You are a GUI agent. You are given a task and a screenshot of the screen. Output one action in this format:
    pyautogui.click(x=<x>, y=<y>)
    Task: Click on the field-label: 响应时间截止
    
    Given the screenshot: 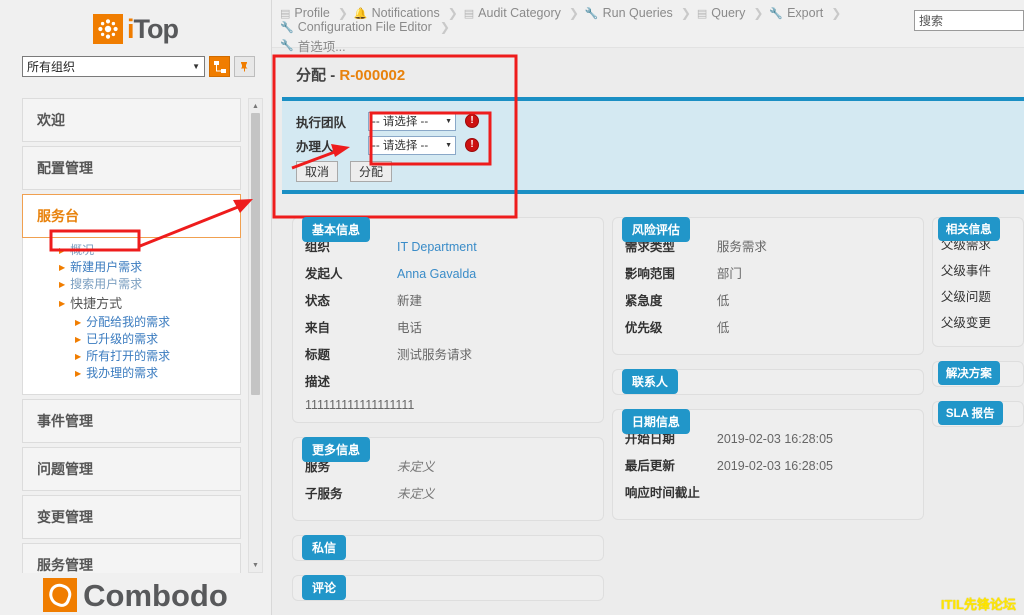 What is the action you would take?
    pyautogui.click(x=662, y=493)
    